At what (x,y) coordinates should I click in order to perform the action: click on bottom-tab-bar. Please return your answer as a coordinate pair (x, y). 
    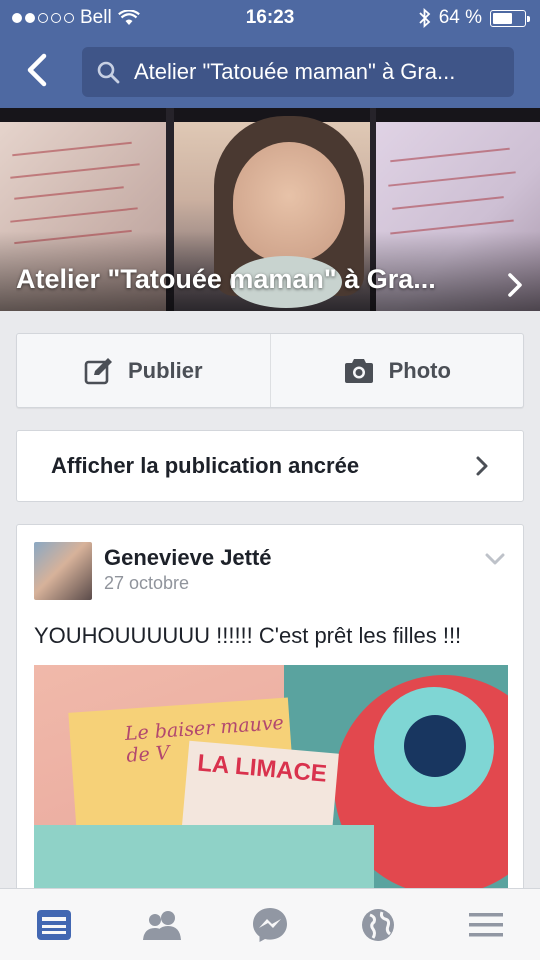
    Looking at the image, I should click on (270, 924).